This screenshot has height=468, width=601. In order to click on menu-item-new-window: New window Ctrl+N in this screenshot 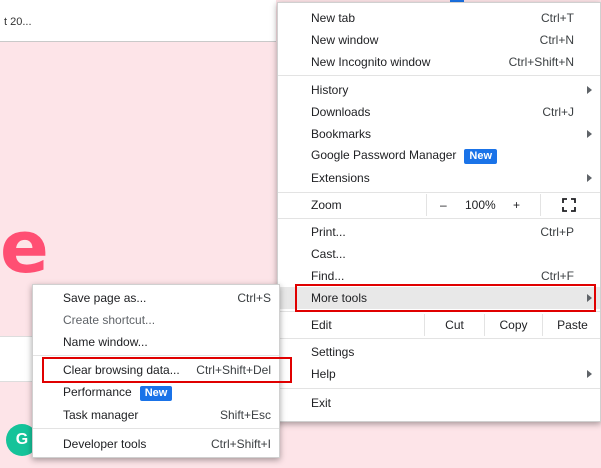, I will do `click(439, 40)`.